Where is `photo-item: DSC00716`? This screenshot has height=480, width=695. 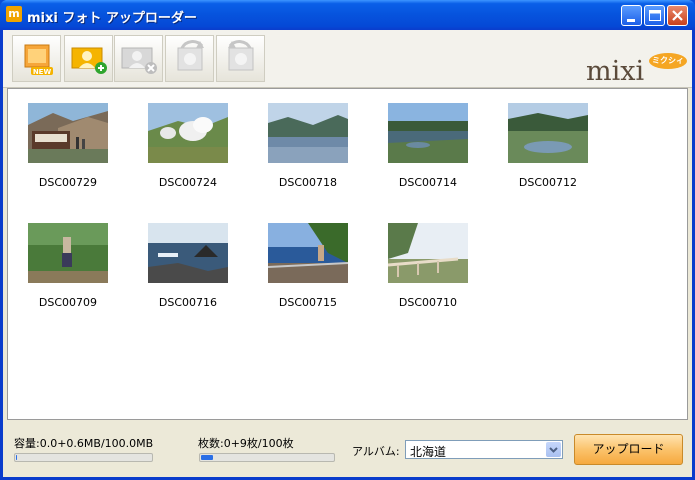
photo-item: DSC00716 is located at coordinates (188, 271).